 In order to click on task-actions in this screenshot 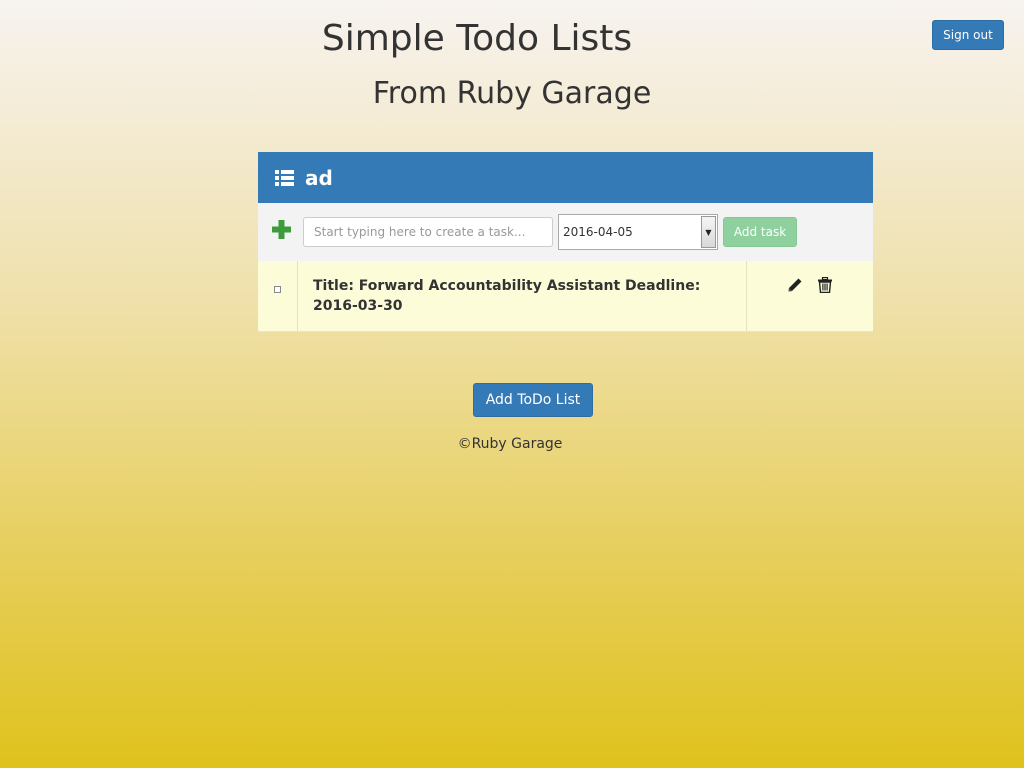, I will do `click(810, 296)`.